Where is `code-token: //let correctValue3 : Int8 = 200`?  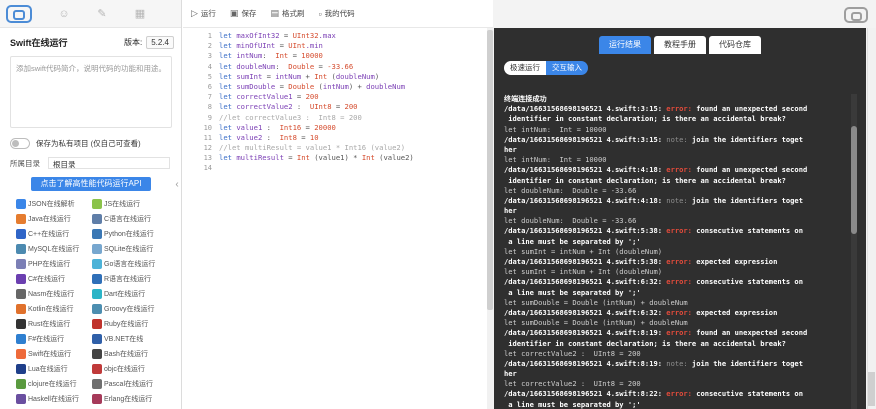 code-token: //let correctValue3 : Int8 = 200 is located at coordinates (290, 117).